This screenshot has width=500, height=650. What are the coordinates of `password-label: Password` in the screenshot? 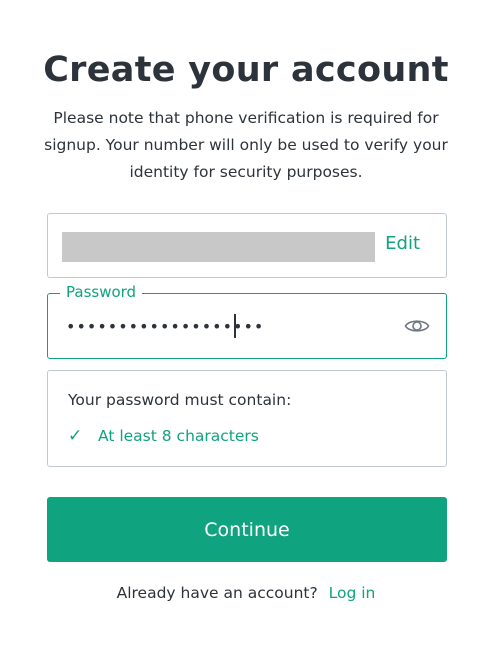 It's located at (101, 292).